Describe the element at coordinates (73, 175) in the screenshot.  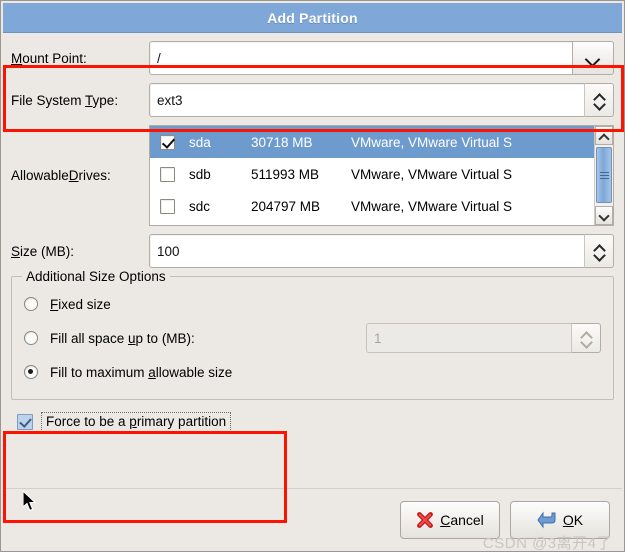
I see `ad-label-mnemonic: D` at that location.